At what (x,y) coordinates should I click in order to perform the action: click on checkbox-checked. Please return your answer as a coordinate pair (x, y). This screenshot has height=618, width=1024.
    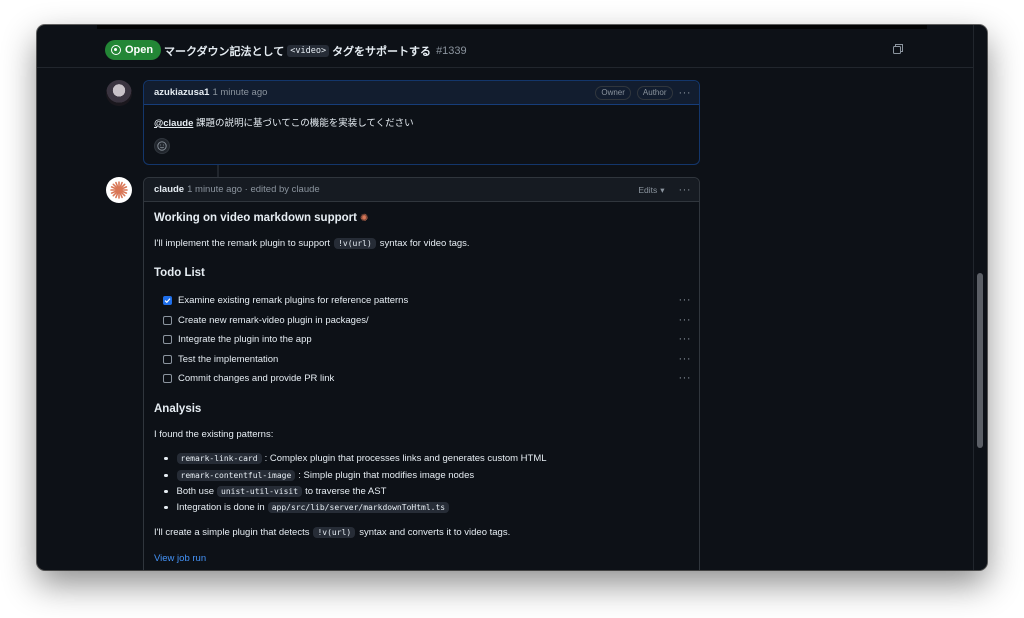
    Looking at the image, I should click on (167, 300).